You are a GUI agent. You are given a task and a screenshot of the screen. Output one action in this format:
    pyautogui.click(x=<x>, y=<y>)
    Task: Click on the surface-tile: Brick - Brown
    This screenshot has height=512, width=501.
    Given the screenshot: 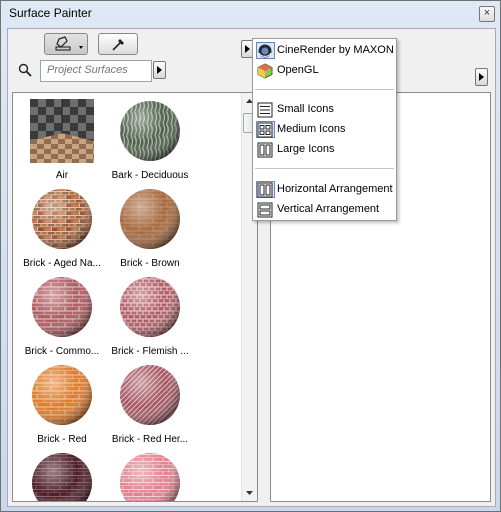 What is the action you would take?
    pyautogui.click(x=150, y=228)
    